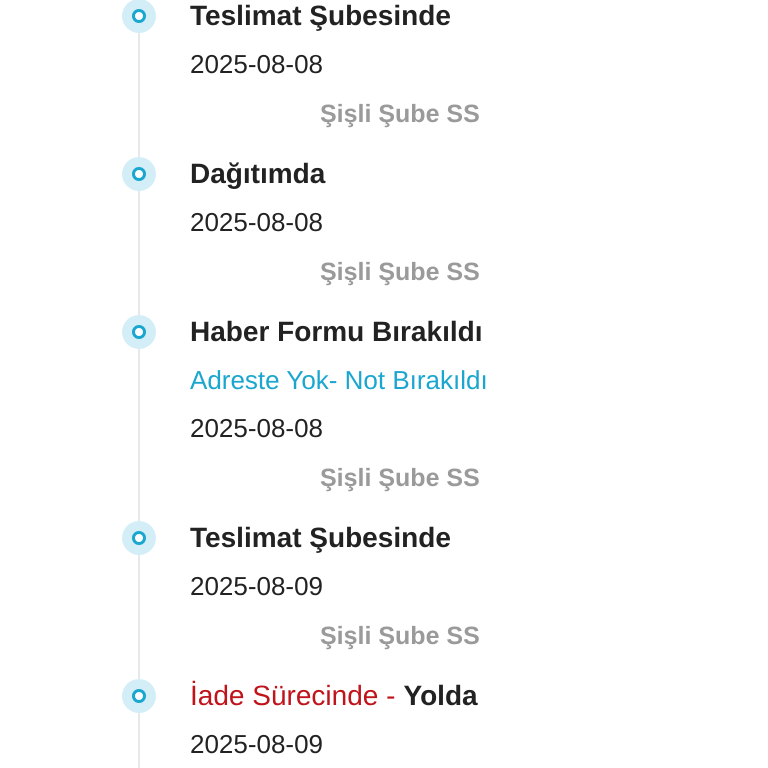 Image resolution: width=768 pixels, height=768 pixels. What do you see at coordinates (336, 332) in the screenshot?
I see `event-title: Haber Formu Bırakıldı` at bounding box center [336, 332].